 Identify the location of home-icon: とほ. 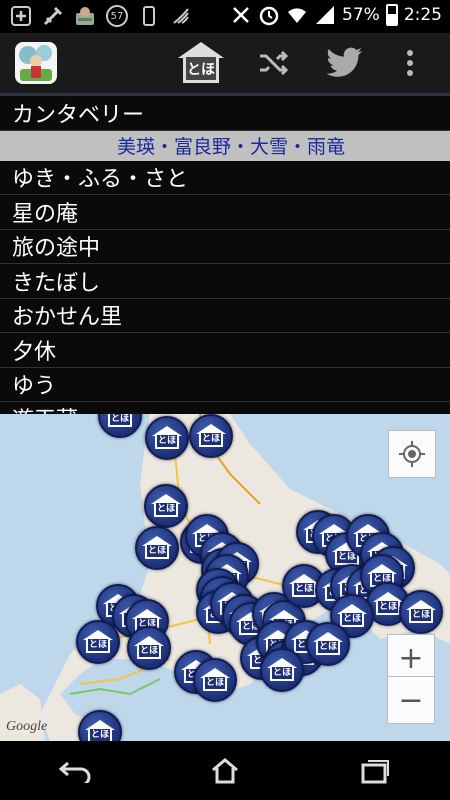
(201, 63).